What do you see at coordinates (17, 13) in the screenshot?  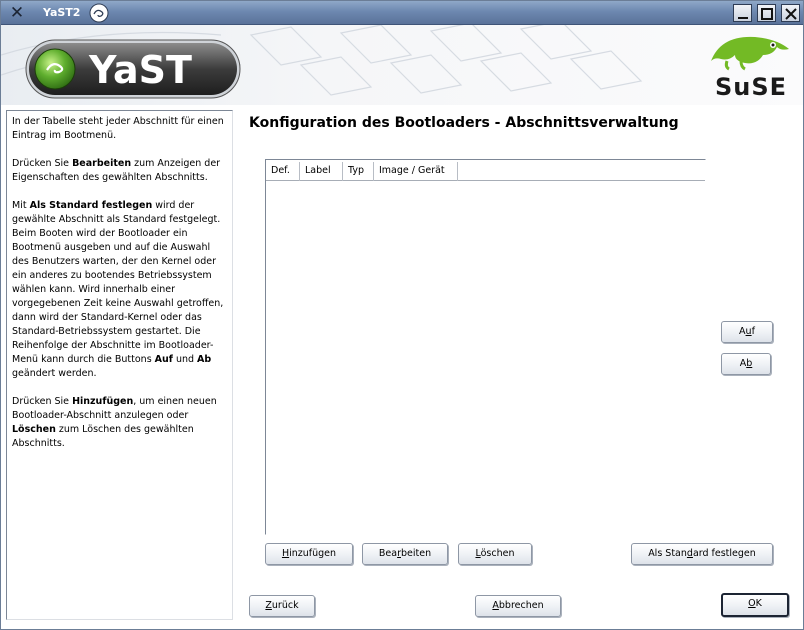 I see `x-window-icon: ✕` at bounding box center [17, 13].